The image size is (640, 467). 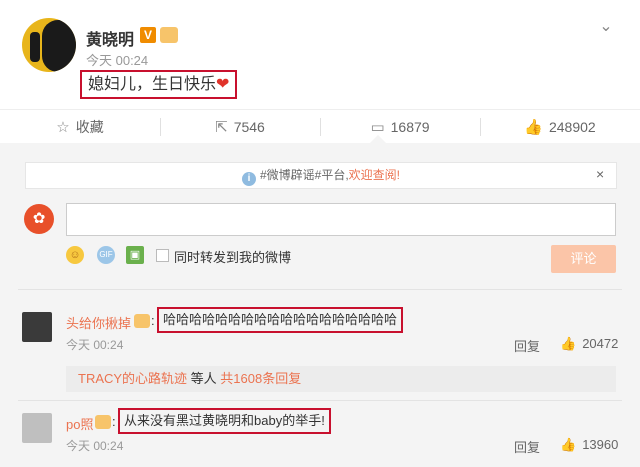 I want to click on sub-reply-text: 等人, so click(x=204, y=378).